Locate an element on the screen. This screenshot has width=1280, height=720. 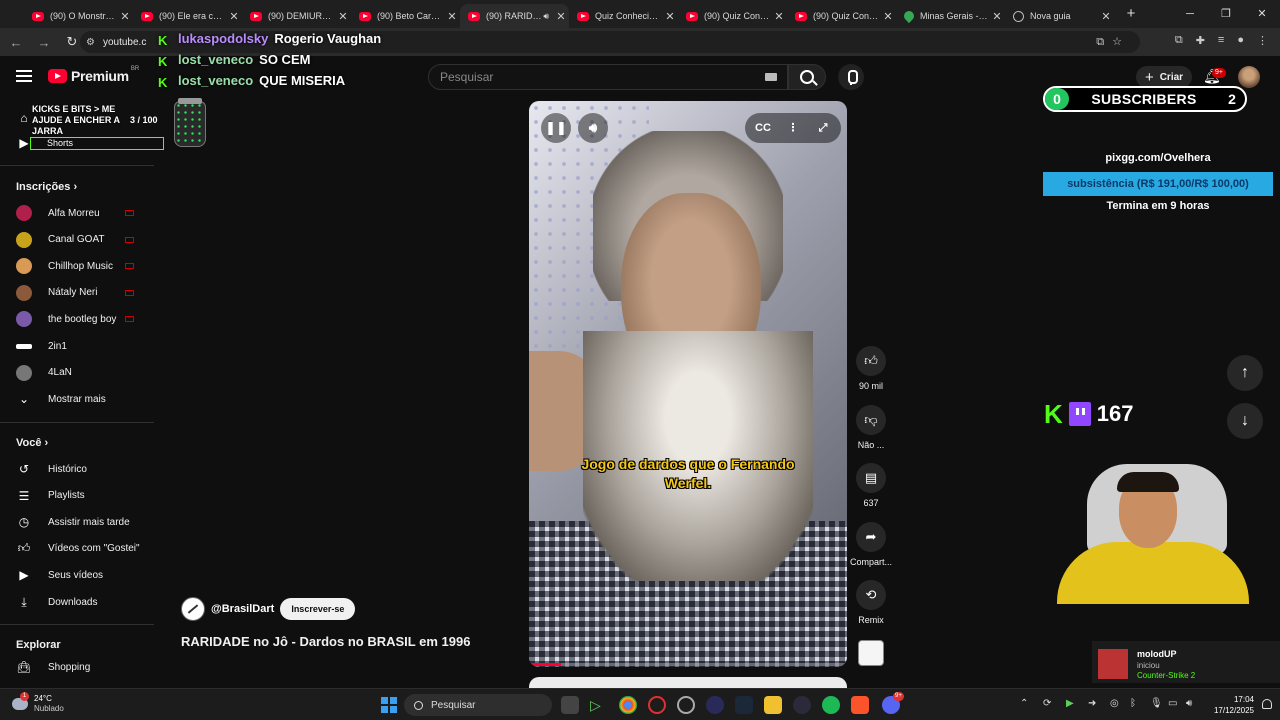
file-explorer-icon is located at coordinates (773, 705).